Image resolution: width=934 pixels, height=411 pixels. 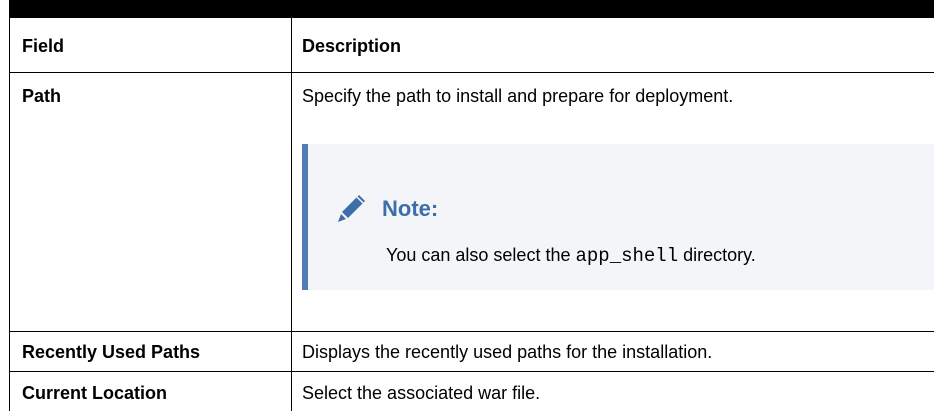 I want to click on row-recent-paths-field: Recently Used Paths, so click(x=111, y=352).